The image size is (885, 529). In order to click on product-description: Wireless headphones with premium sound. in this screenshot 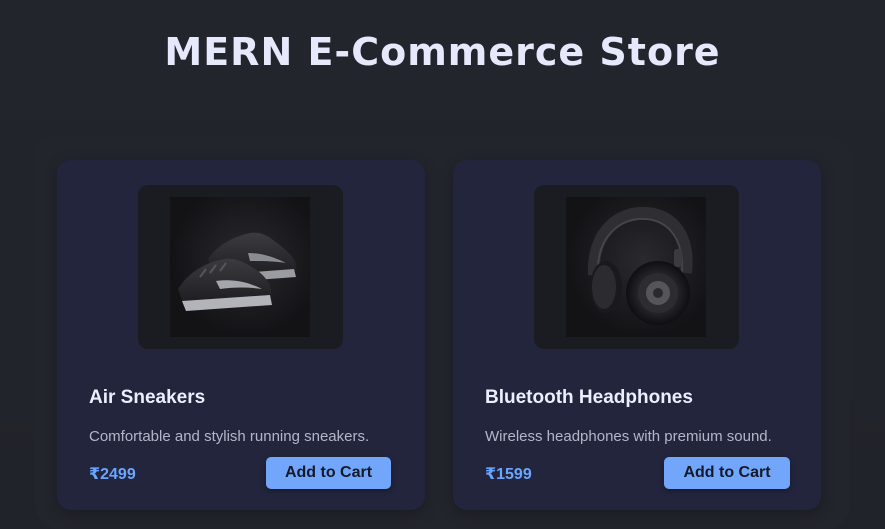, I will do `click(628, 436)`.